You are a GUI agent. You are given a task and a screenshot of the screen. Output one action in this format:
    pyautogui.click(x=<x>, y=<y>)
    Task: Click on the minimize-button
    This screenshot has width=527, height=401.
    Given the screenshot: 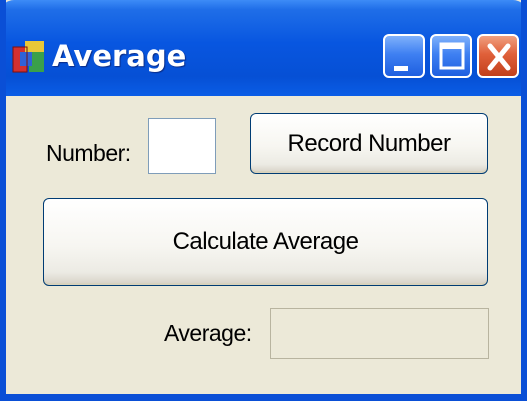 What is the action you would take?
    pyautogui.click(x=404, y=56)
    